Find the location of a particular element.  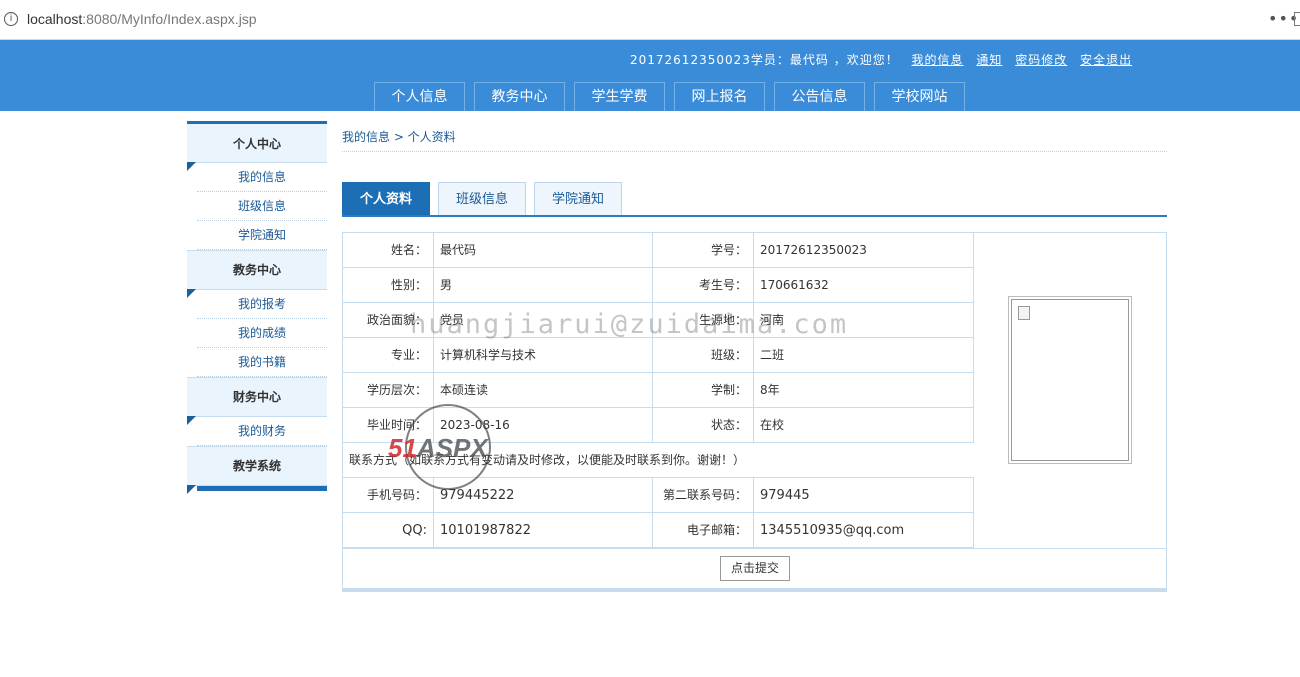

table-row: 专业： 计算机科学与技术 班级： 二班 is located at coordinates (658, 355).